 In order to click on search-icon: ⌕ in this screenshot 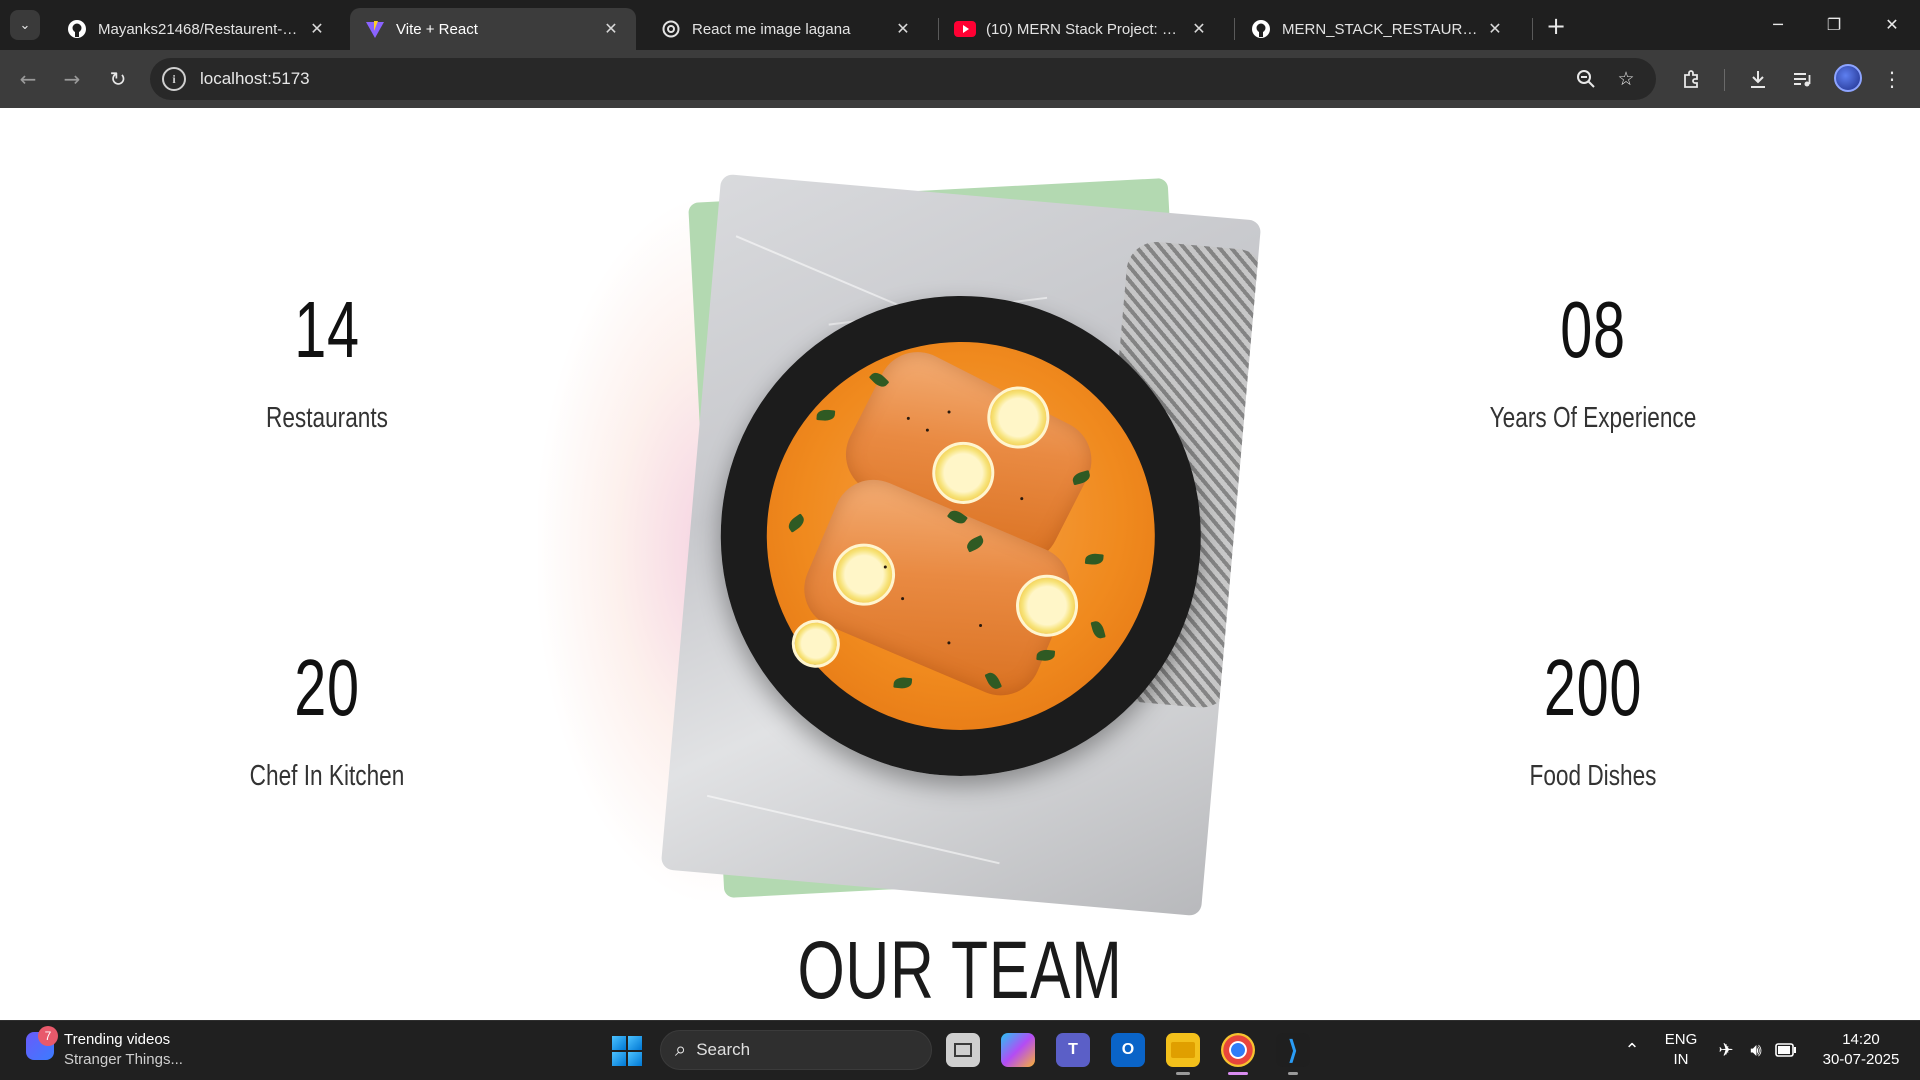, I will do `click(681, 1049)`.